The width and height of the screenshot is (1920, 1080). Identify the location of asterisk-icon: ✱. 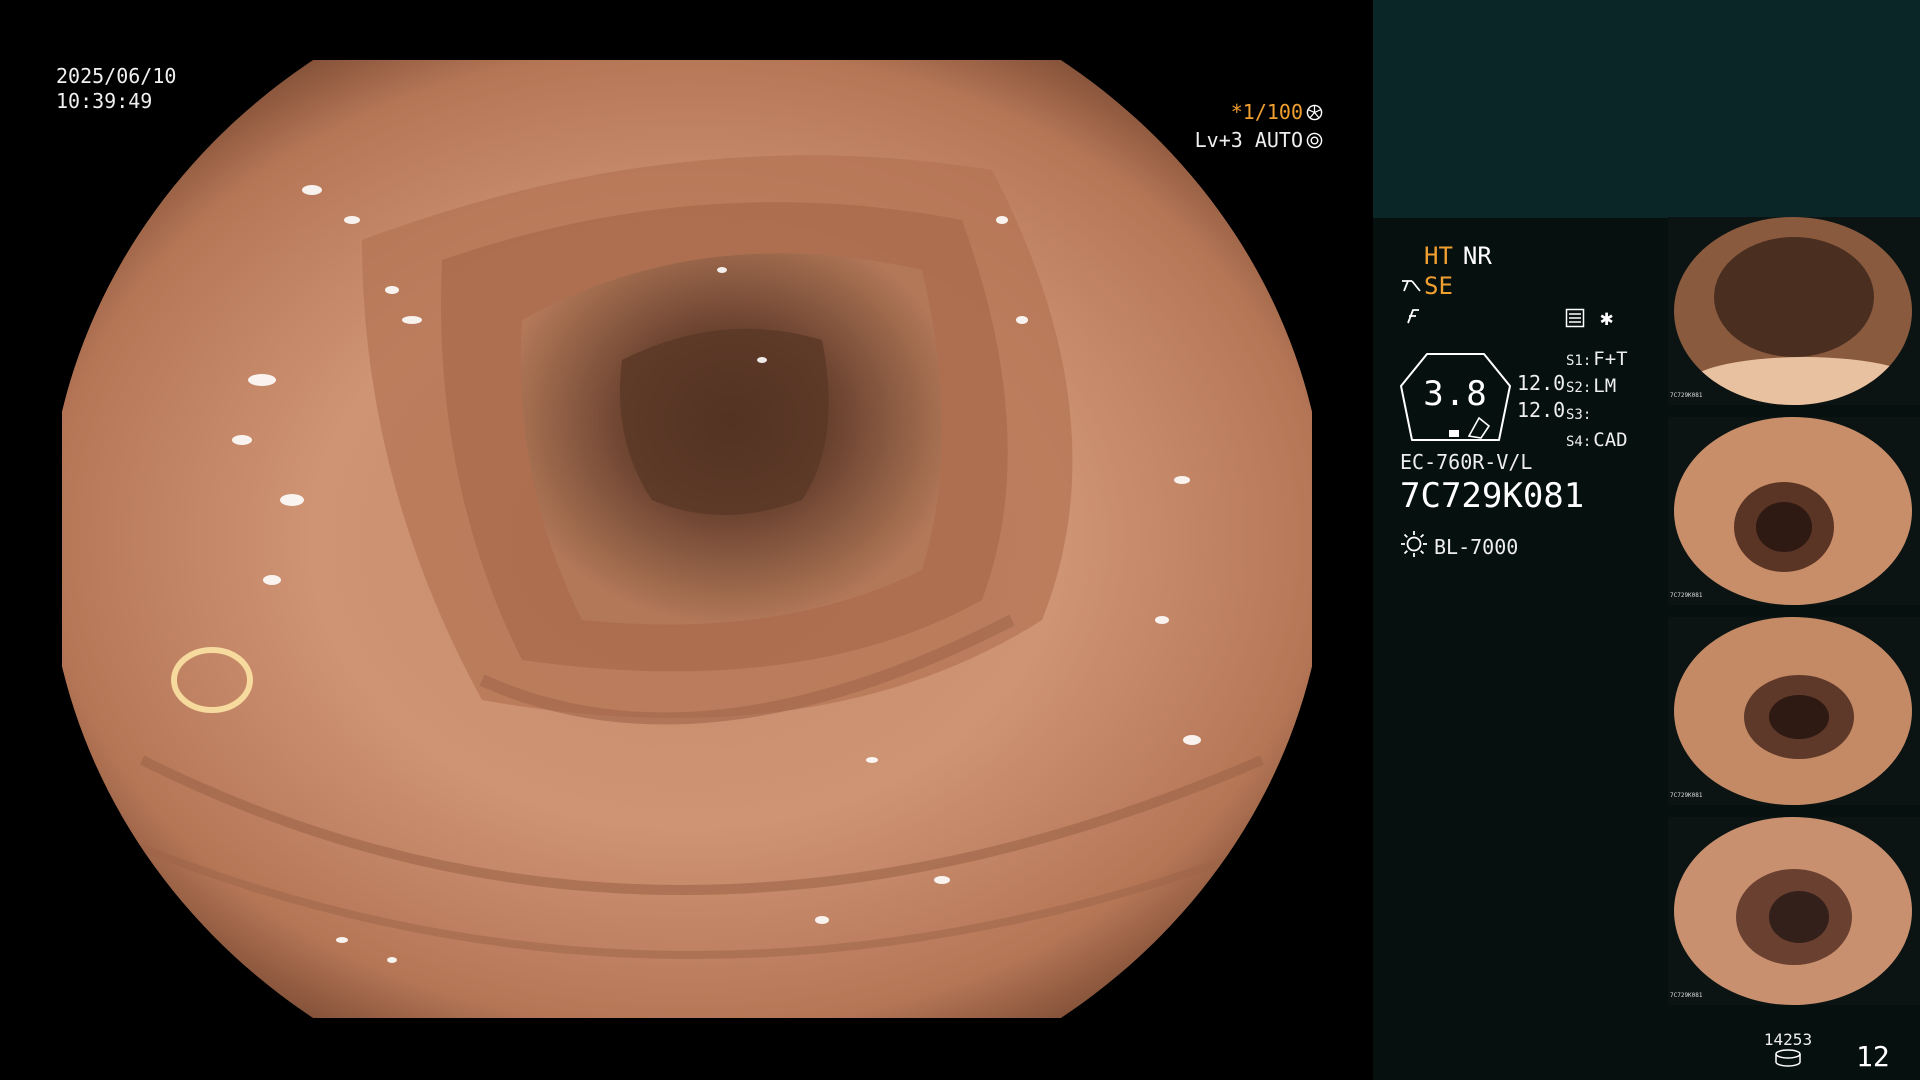
(1607, 318).